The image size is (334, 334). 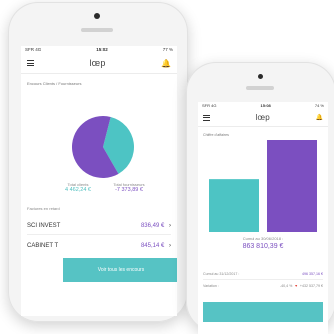 What do you see at coordinates (43, 208) in the screenshot?
I see `late-invoices-label: Factures en retard` at bounding box center [43, 208].